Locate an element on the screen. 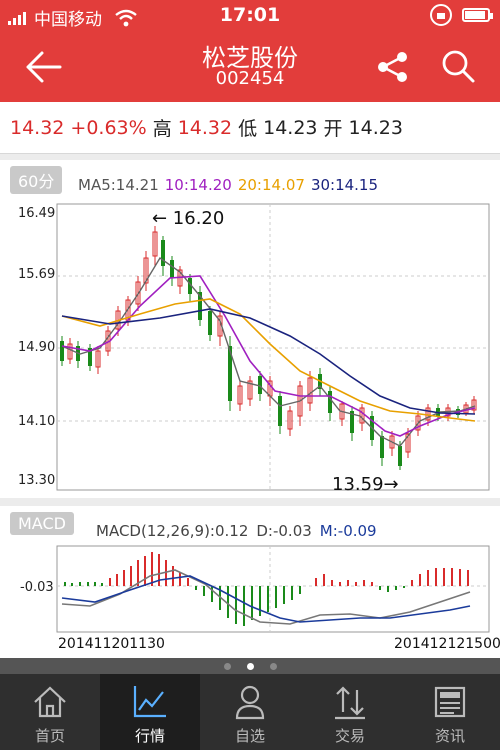 This screenshot has height=750, width=500. open-value: 14.23 is located at coordinates (375, 127).